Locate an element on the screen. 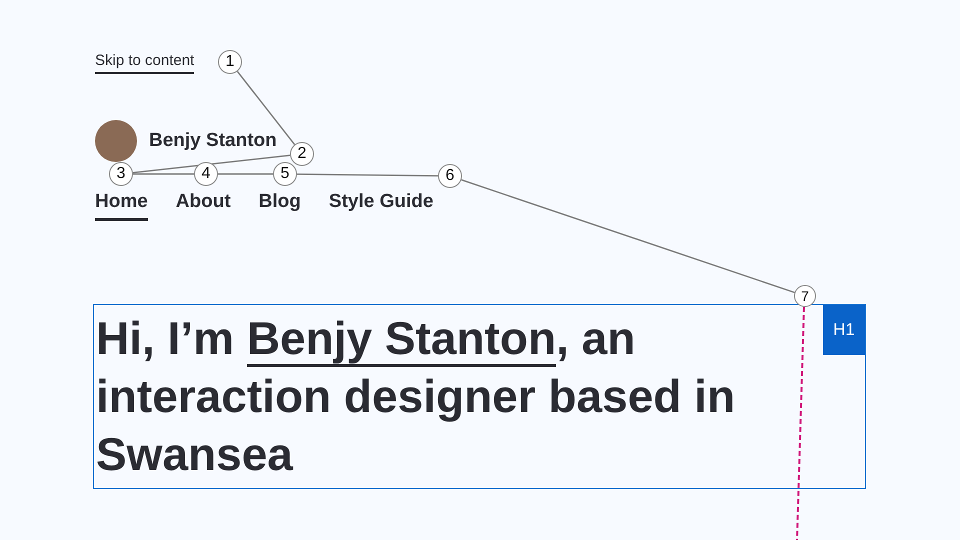  nav-link: Style Guide is located at coordinates (381, 206).